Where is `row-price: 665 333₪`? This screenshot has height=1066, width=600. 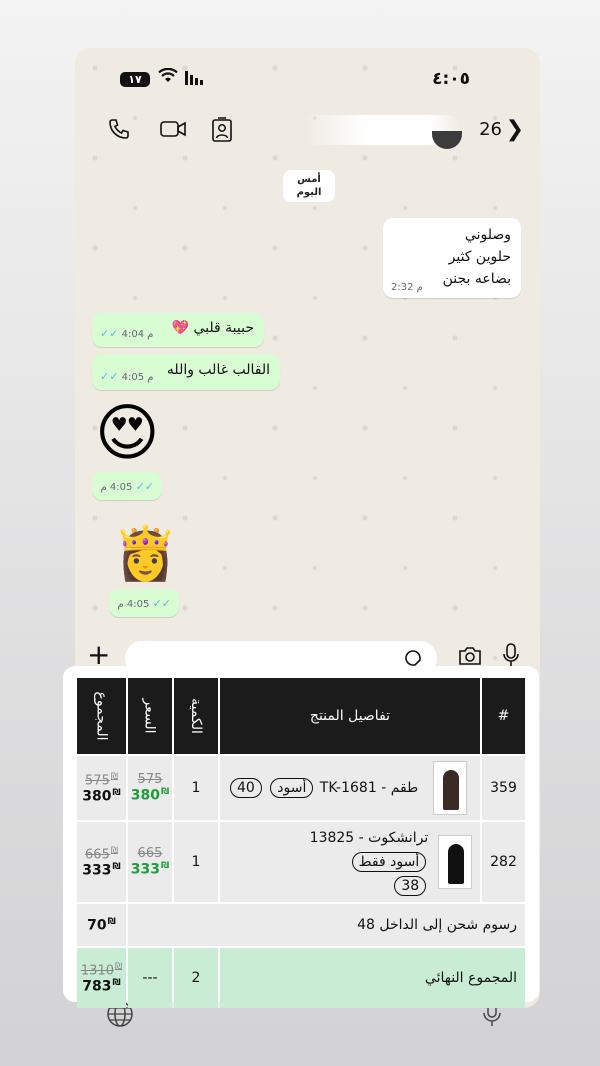 row-price: 665 333₪ is located at coordinates (149, 862).